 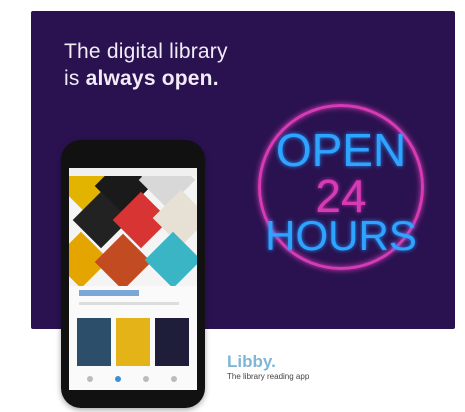 What do you see at coordinates (133, 231) in the screenshot?
I see `book-cover-collage` at bounding box center [133, 231].